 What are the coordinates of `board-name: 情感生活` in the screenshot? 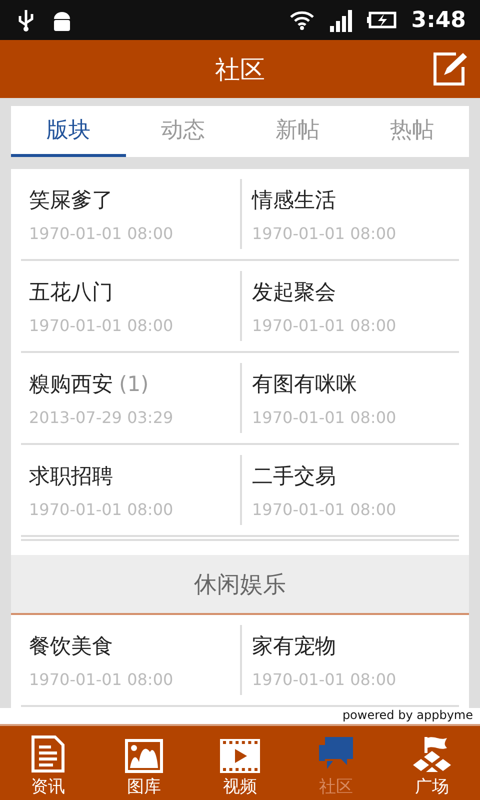 It's located at (294, 200).